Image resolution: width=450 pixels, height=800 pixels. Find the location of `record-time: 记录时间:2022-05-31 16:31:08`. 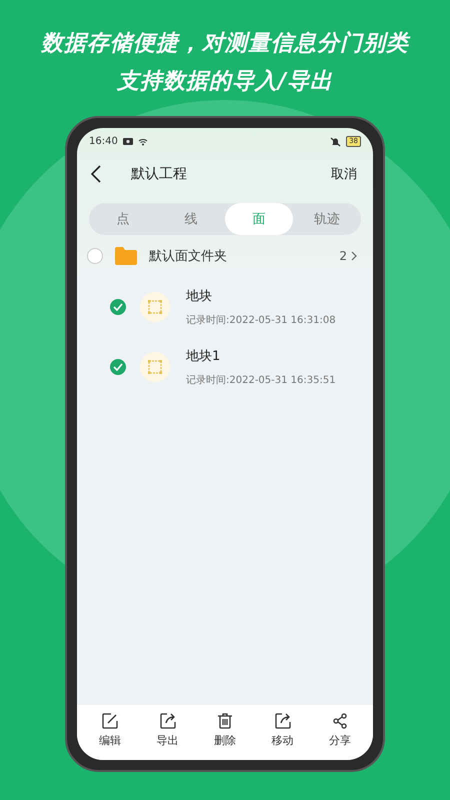

record-time: 记录时间:2022-05-31 16:31:08 is located at coordinates (261, 320).